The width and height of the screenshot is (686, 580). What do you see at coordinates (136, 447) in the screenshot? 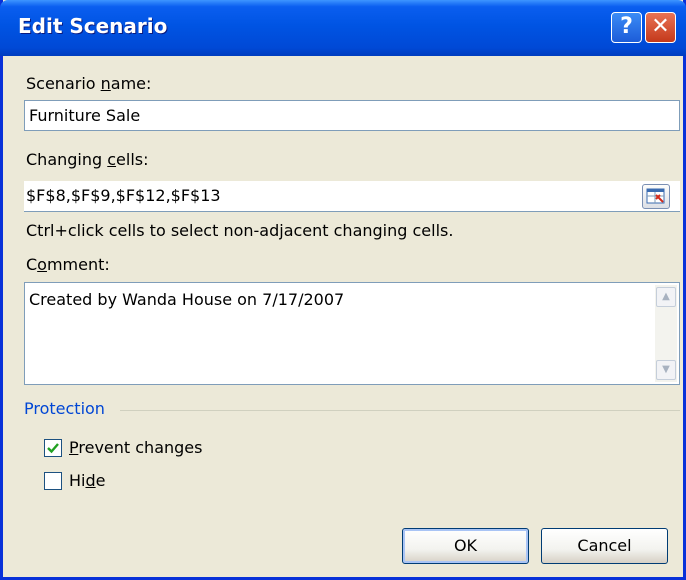
I see `prevent-changes-label: Prevent changes` at bounding box center [136, 447].